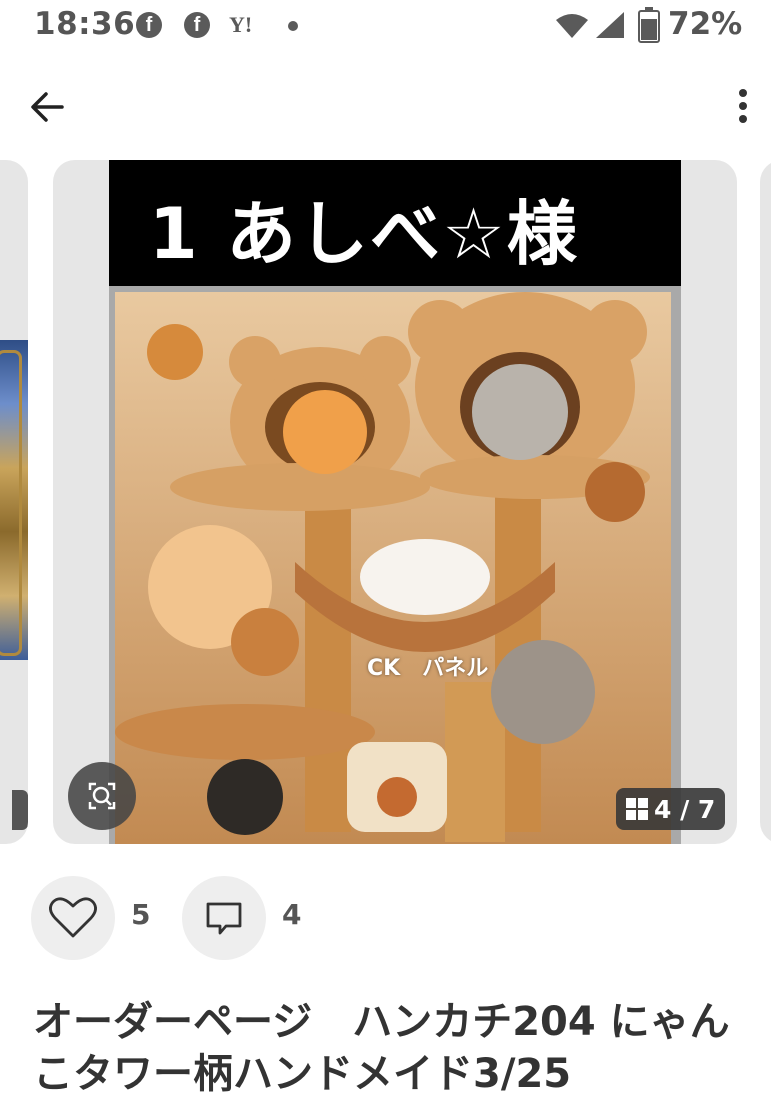 Image resolution: width=771 pixels, height=1100 pixels. What do you see at coordinates (705, 24) in the screenshot?
I see `battery-percent: 72%` at bounding box center [705, 24].